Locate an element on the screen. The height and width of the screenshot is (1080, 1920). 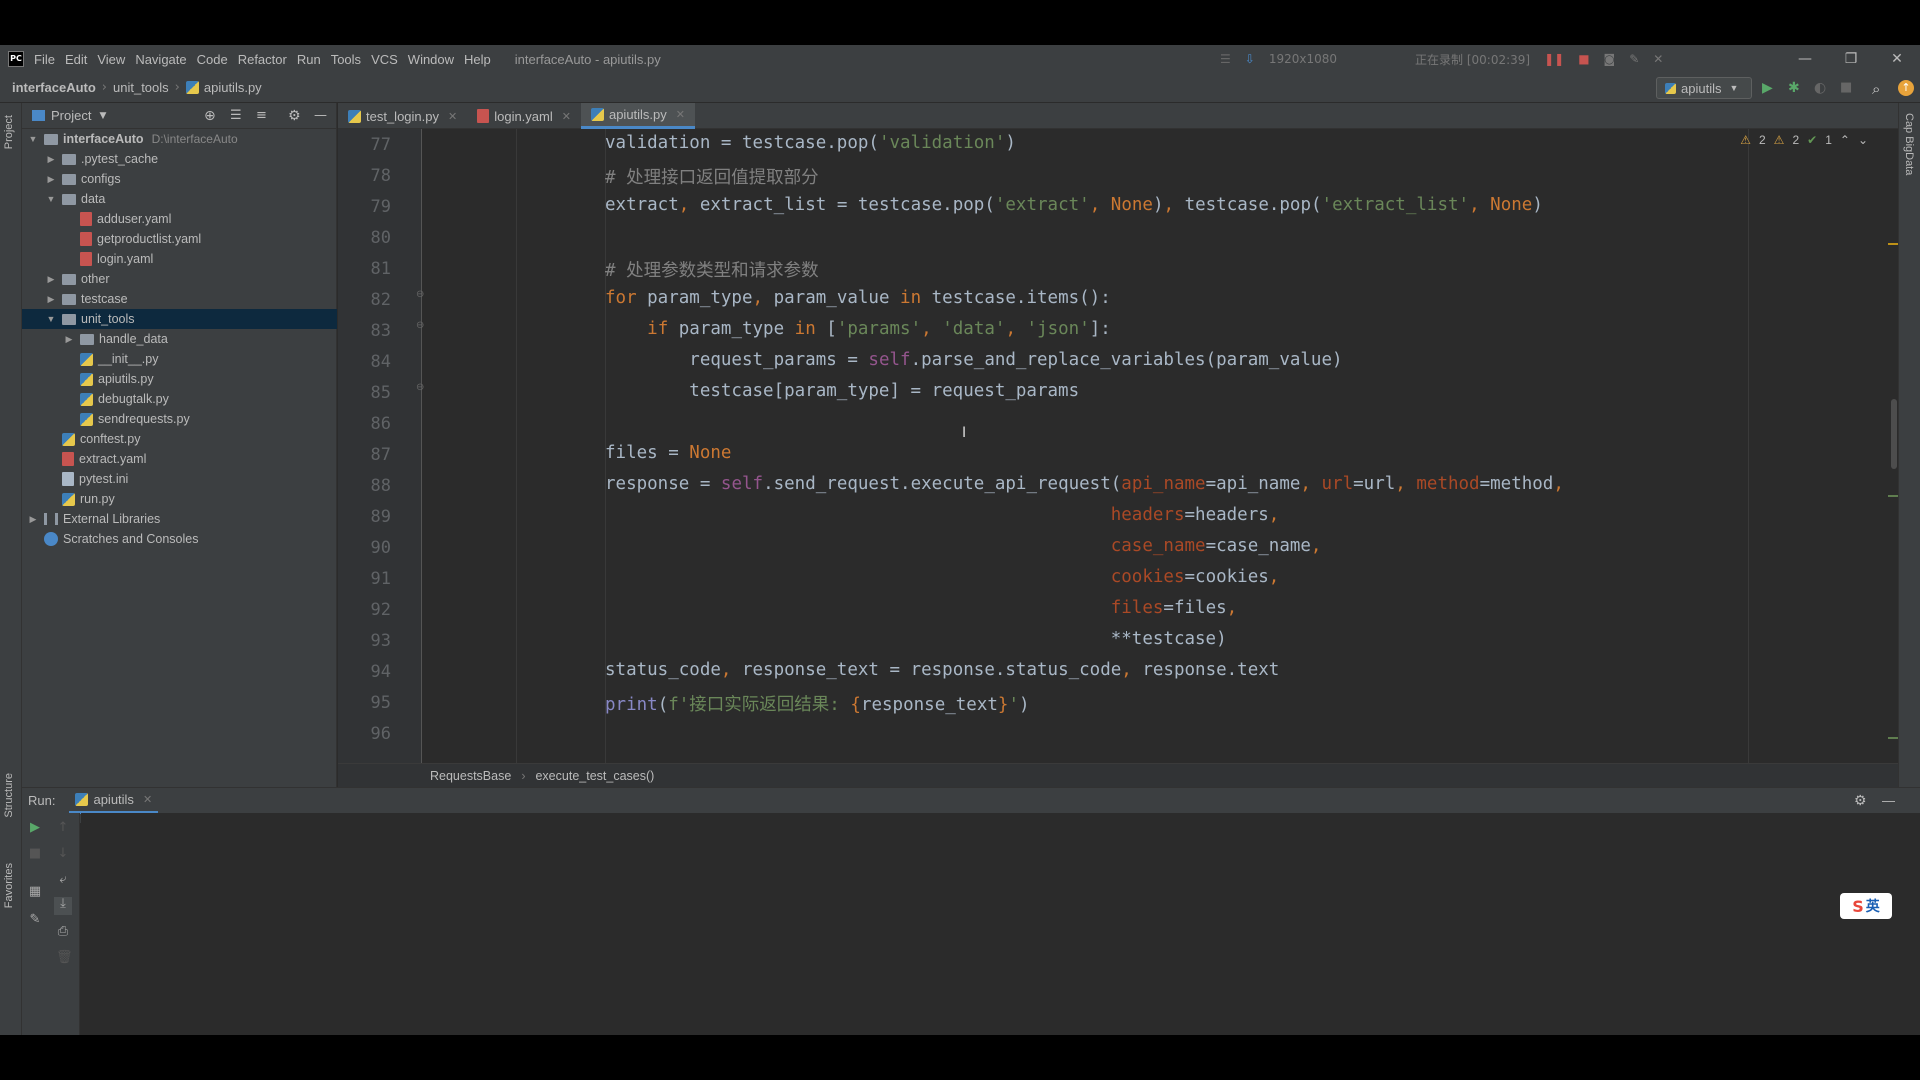
recorder-menu-icon: ☰ is located at coordinates (1225, 59).